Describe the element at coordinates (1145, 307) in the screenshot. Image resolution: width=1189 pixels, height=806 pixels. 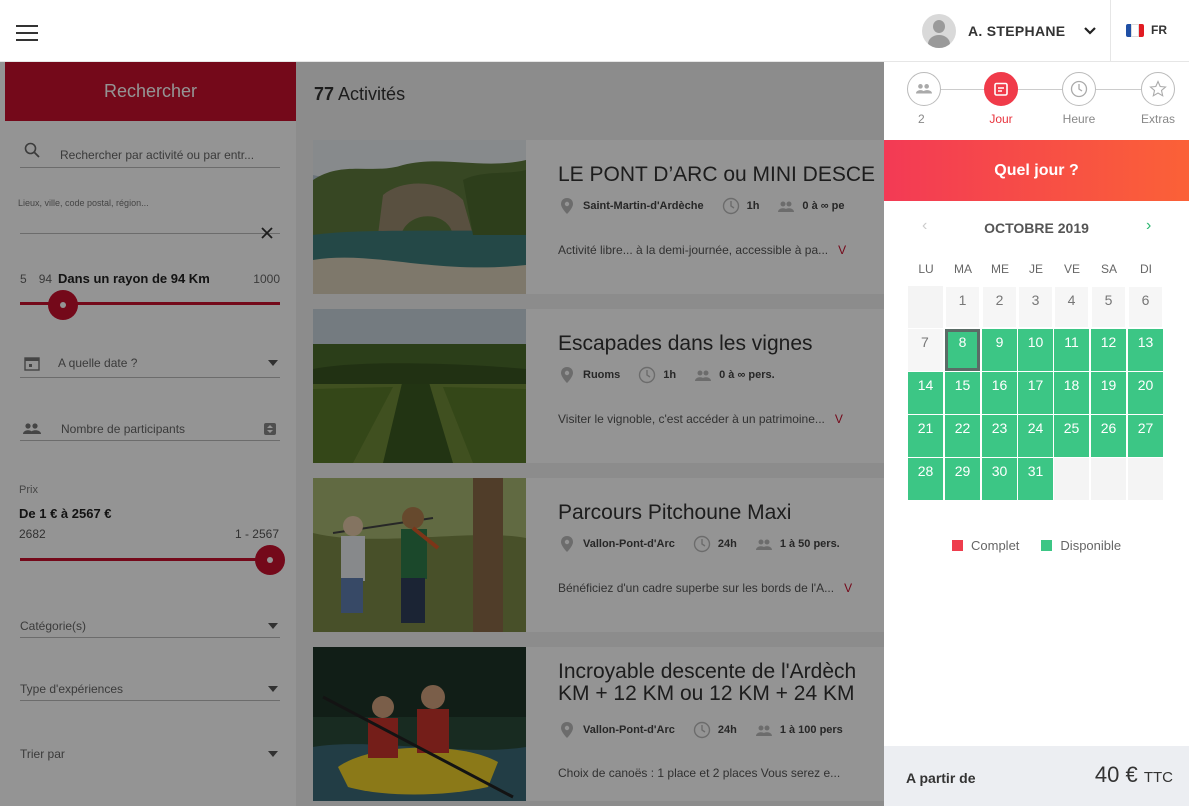
I see `calendar-day-past: 6` at that location.